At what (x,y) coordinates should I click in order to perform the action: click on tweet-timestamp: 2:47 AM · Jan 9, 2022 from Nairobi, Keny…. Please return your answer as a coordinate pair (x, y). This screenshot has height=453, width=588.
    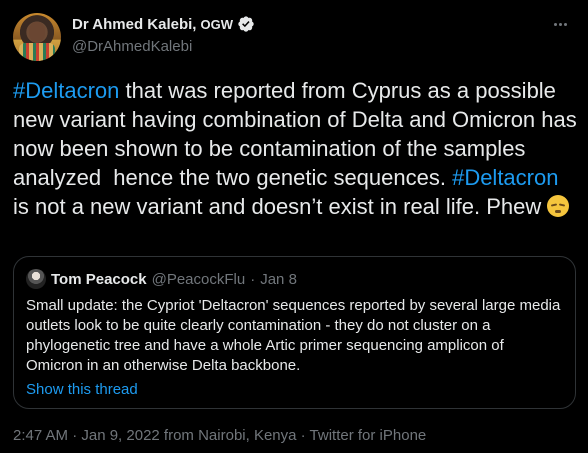
    Looking at the image, I should click on (219, 435).